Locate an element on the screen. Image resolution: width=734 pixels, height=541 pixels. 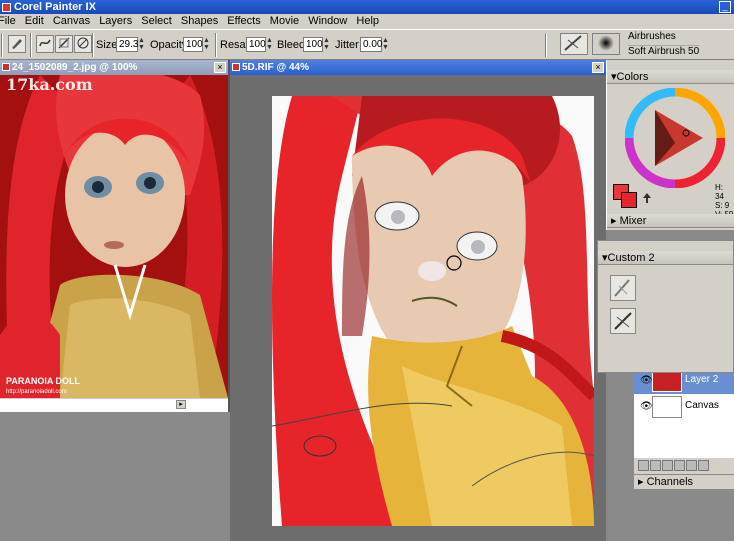
app-icon is located at coordinates (6, 7).